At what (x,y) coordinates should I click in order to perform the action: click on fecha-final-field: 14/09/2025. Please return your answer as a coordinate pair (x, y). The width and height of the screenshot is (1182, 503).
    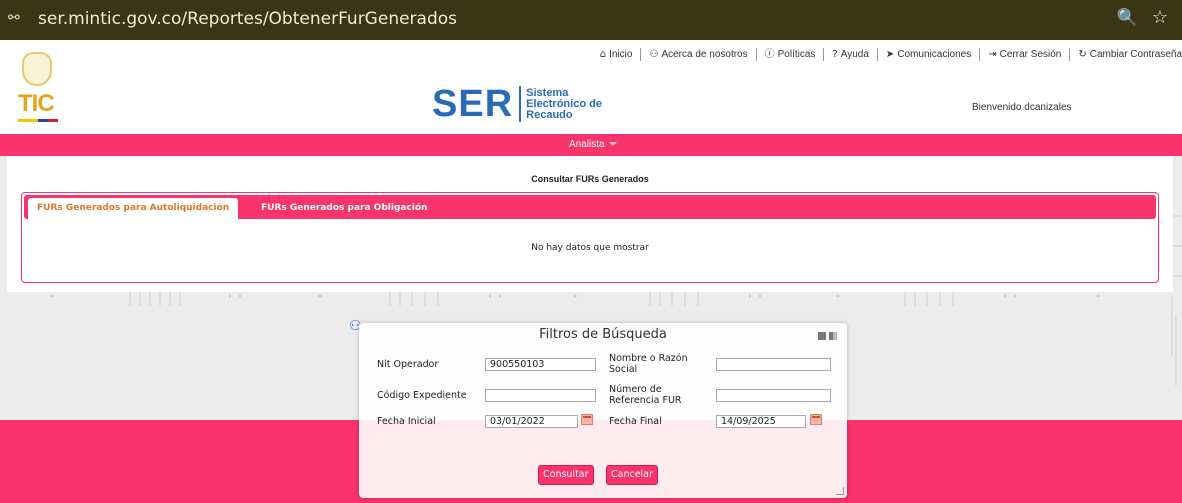
    Looking at the image, I should click on (761, 421).